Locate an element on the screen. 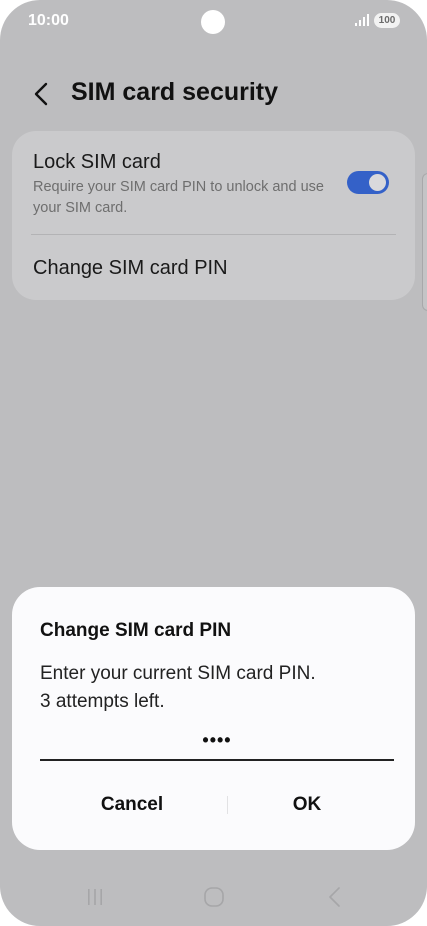 The width and height of the screenshot is (427, 926). lock-sim-title: Lock SIM card is located at coordinates (97, 162).